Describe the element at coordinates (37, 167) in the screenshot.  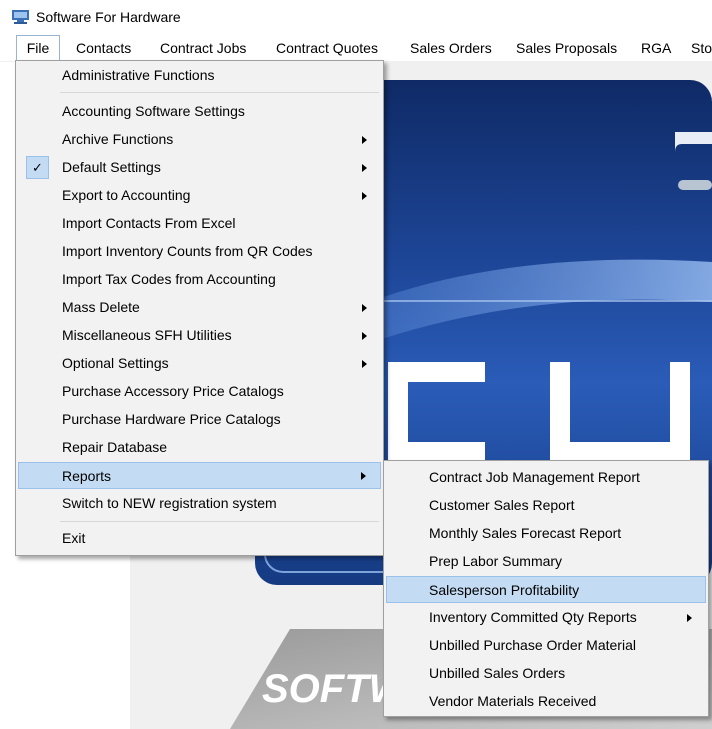
I see `checkmark-icon: ✓` at that location.